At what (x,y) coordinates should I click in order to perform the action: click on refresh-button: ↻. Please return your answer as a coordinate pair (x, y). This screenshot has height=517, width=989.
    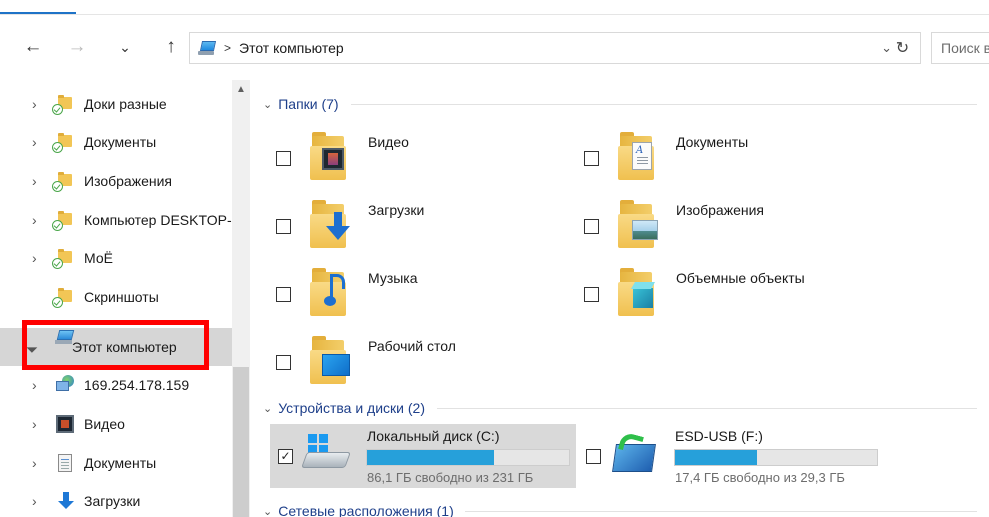
    Looking at the image, I should click on (903, 48).